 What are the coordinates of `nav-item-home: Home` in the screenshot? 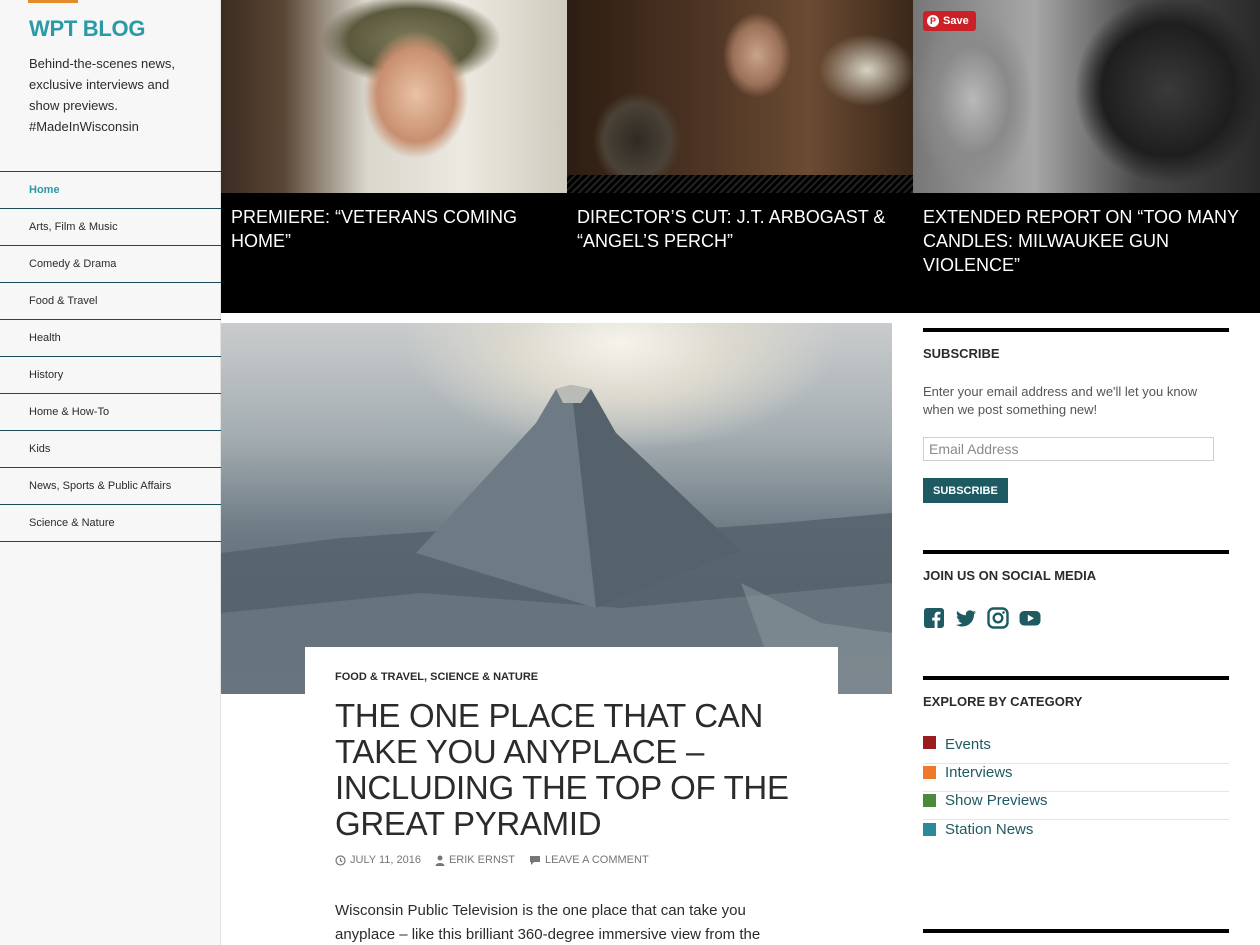 It's located at (110, 190).